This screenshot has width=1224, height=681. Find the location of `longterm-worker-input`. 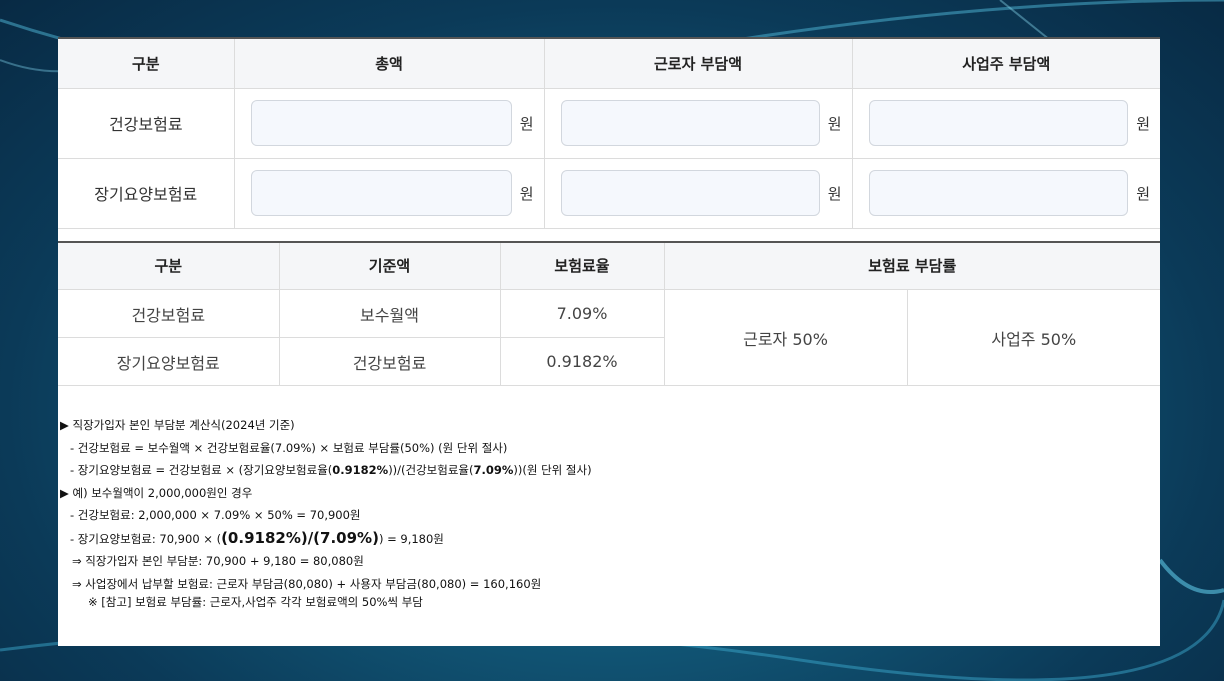

longterm-worker-input is located at coordinates (690, 193).